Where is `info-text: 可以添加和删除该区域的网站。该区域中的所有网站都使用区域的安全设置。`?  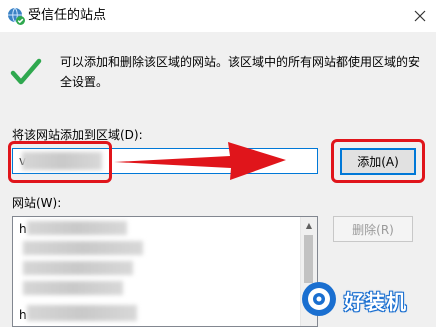
info-text: 可以添加和删除该区域的网站。该区域中的所有网站都使用区域的安全设置。 is located at coordinates (240, 72).